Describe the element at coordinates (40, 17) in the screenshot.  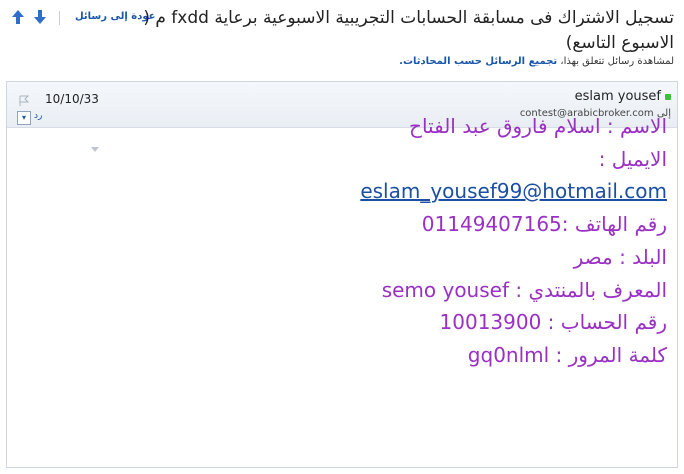
I see `next-message-arrow-icon` at that location.